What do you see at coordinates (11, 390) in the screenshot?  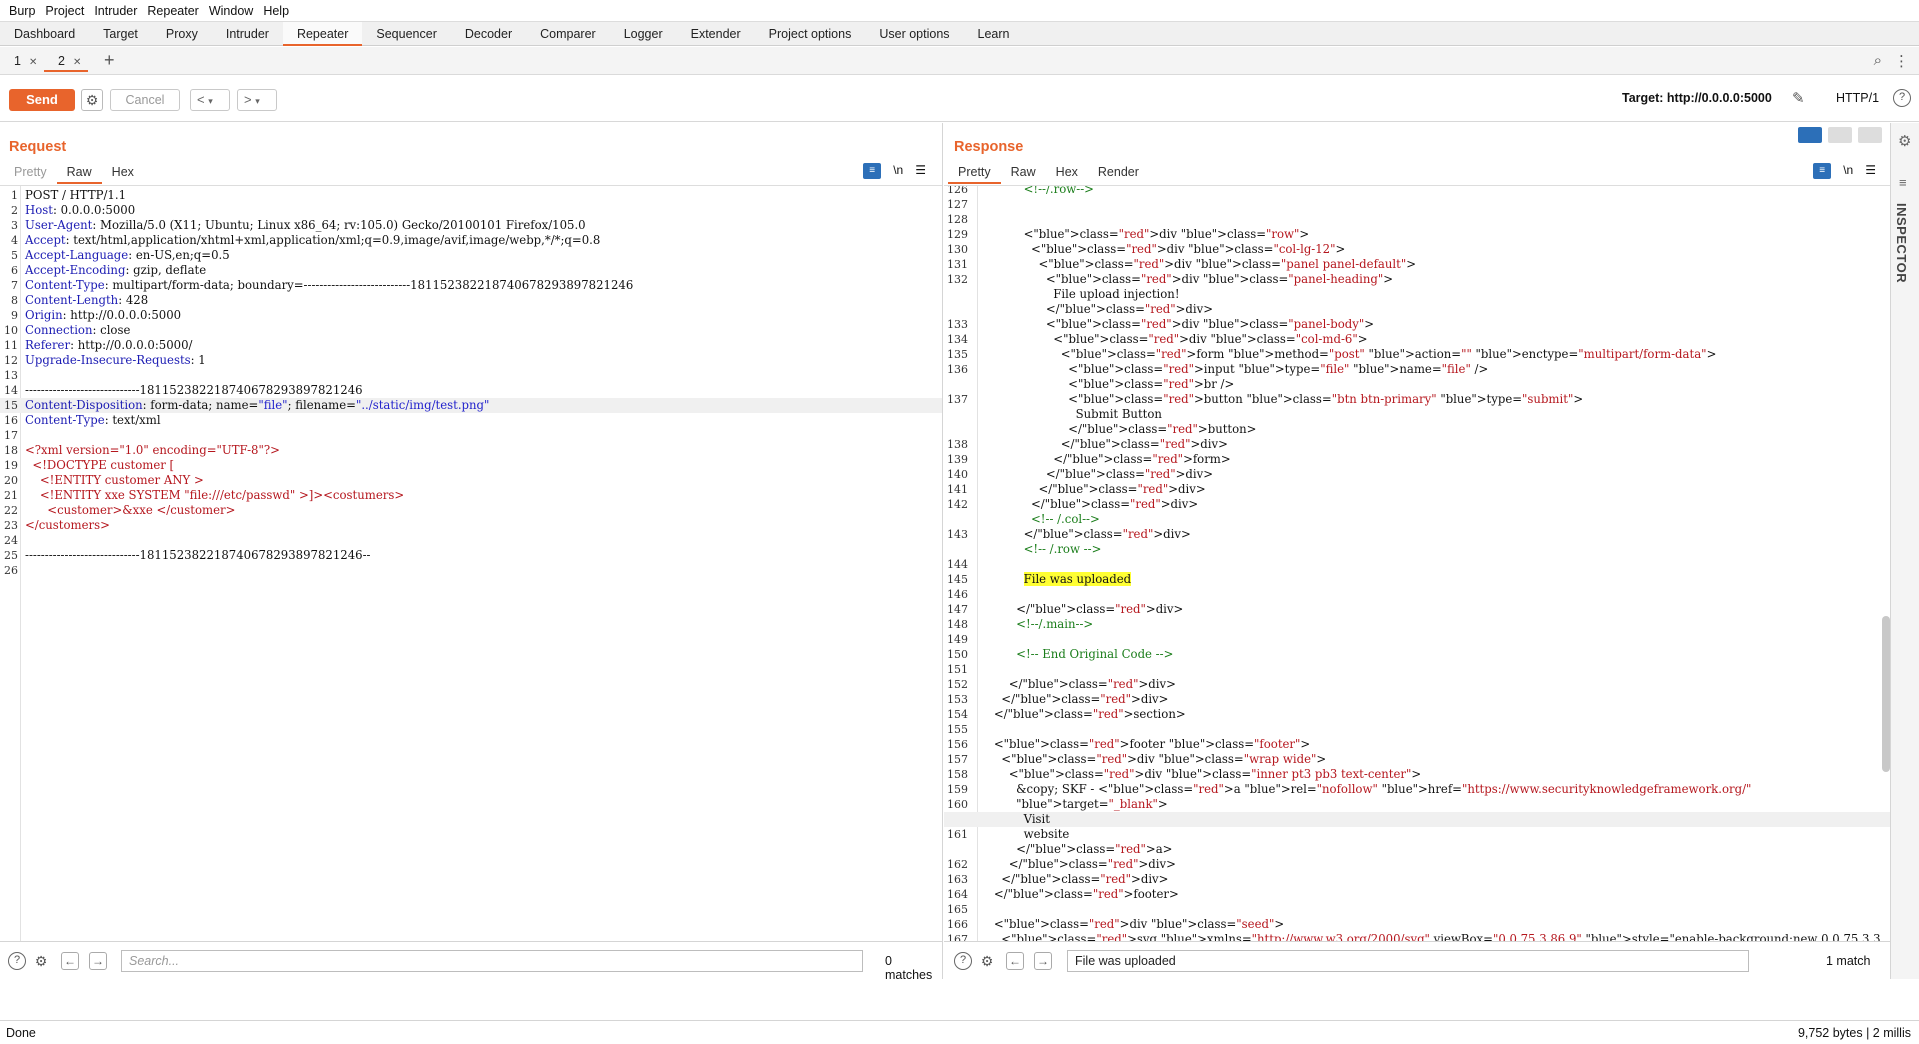 I see `line-number: 14` at bounding box center [11, 390].